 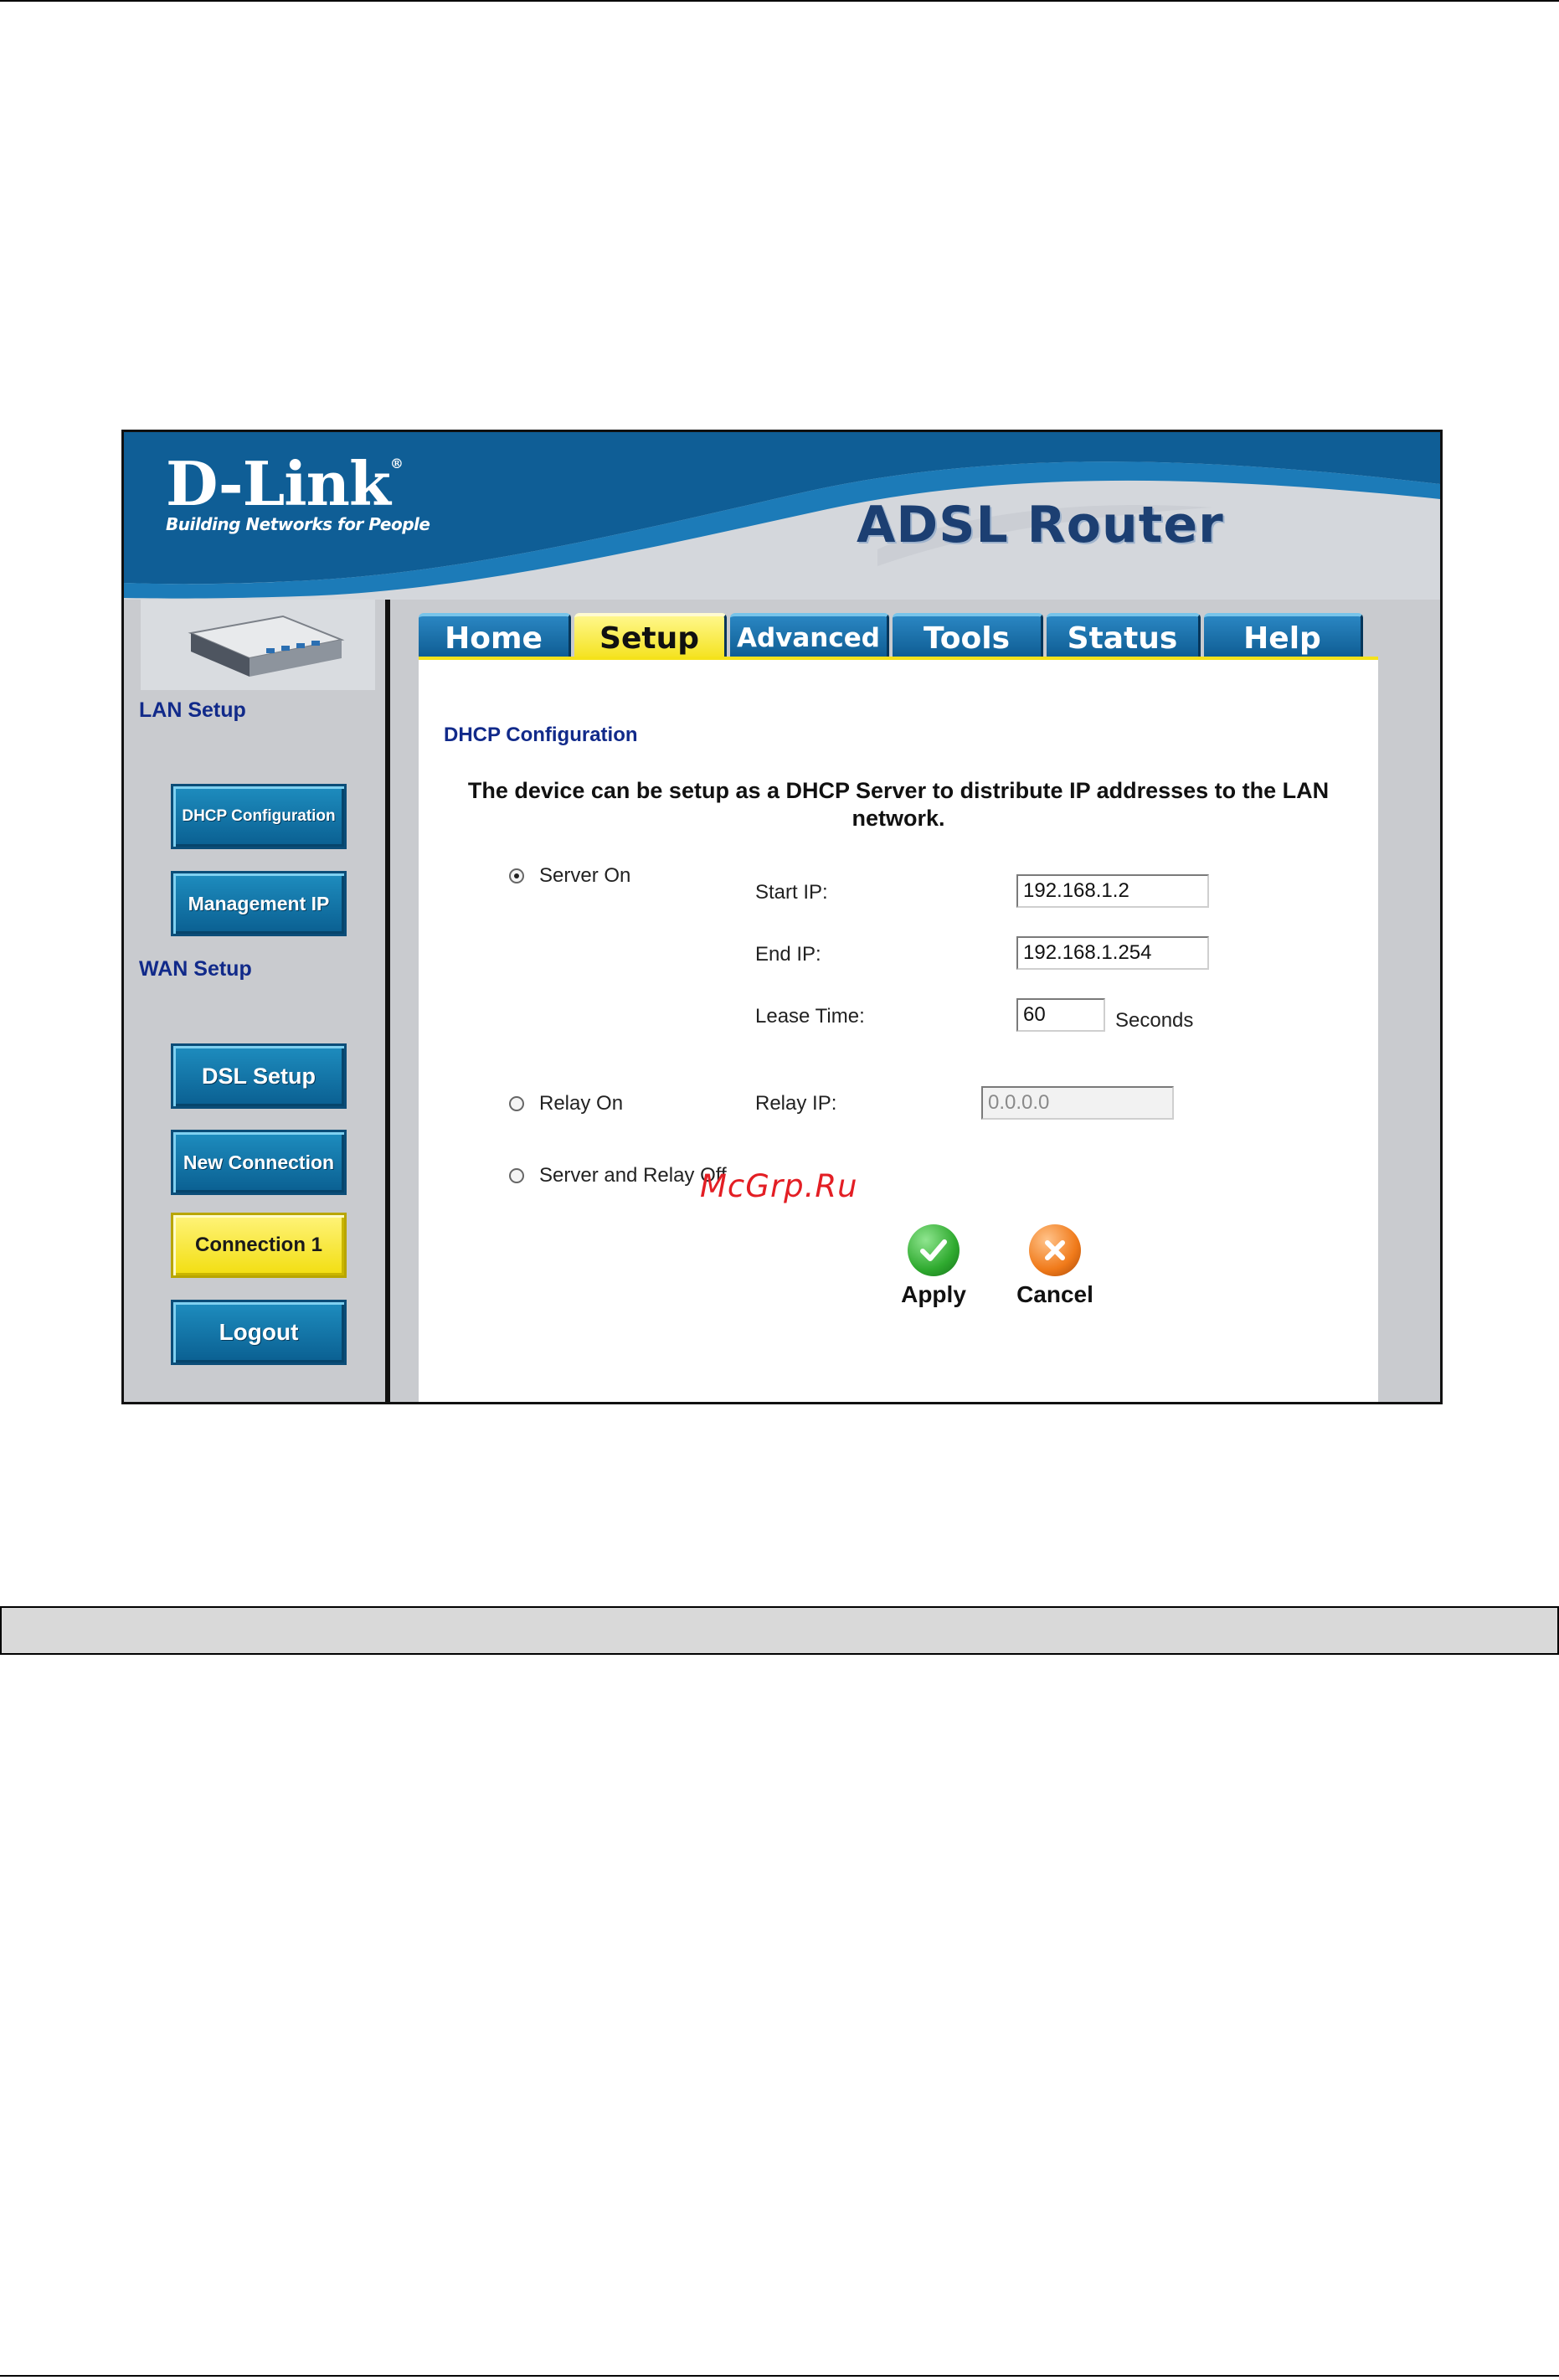 What do you see at coordinates (650, 636) in the screenshot?
I see `tab-setup: Setup` at bounding box center [650, 636].